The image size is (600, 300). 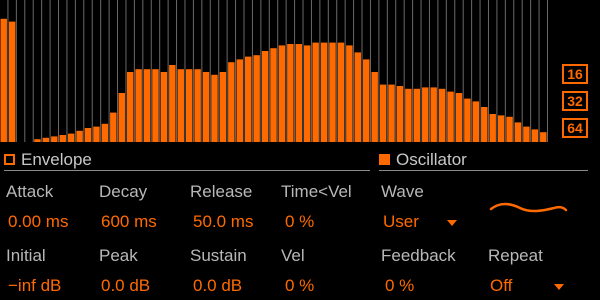 I want to click on attack-value: 0.00 ms, so click(x=38, y=222).